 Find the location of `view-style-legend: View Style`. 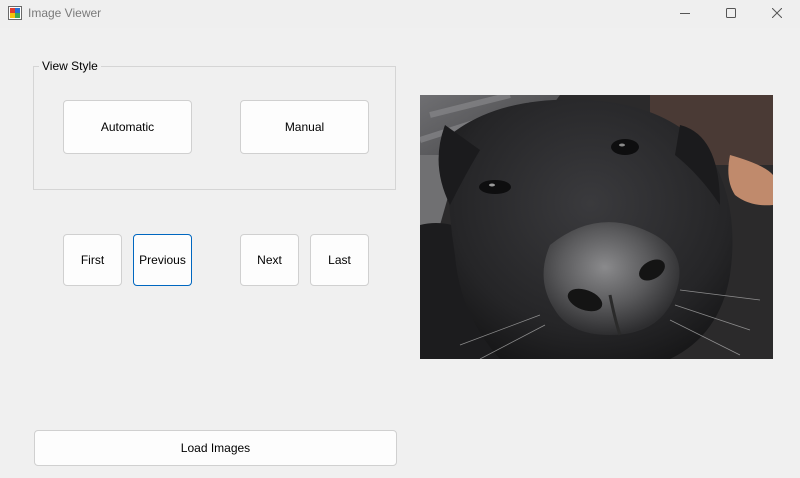

view-style-legend: View Style is located at coordinates (70, 66).